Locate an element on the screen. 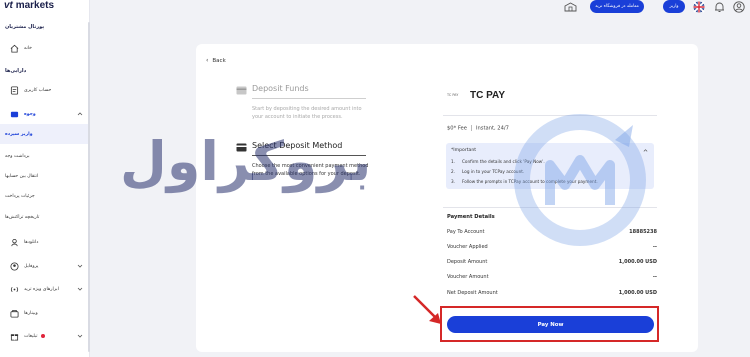 This screenshot has width=750, height=357. deposit-button: واریز is located at coordinates (674, 6).